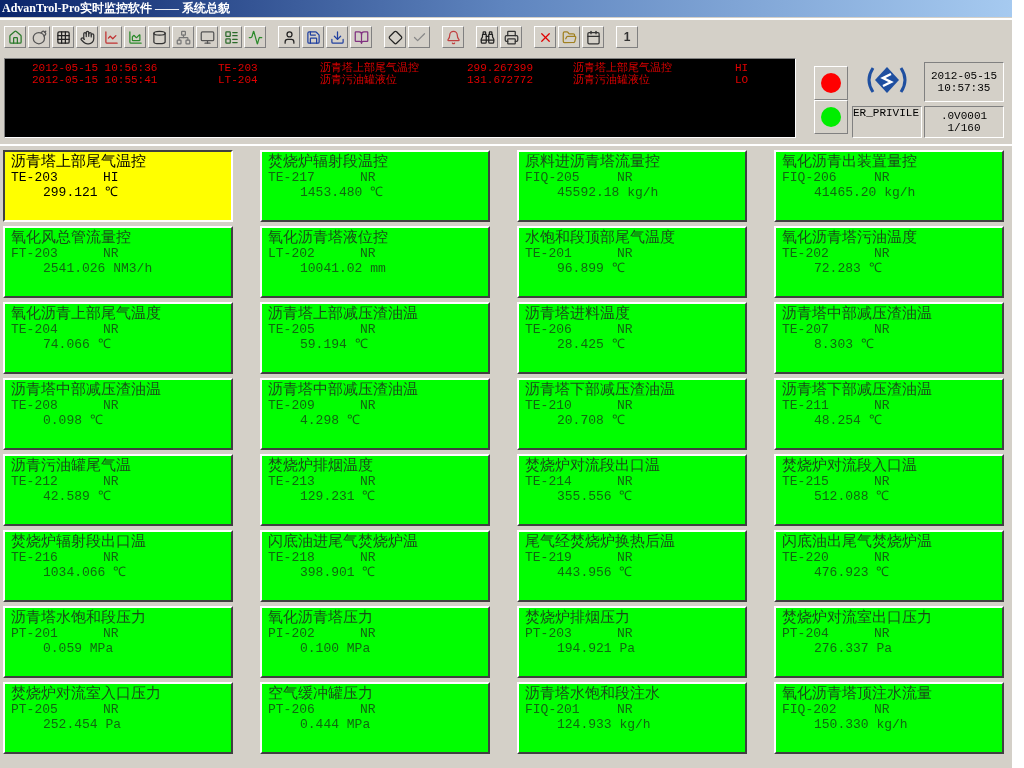 The image size is (1024, 768). Describe the element at coordinates (578, 313) in the screenshot. I see `point-name: 沥青塔进料温度` at that location.